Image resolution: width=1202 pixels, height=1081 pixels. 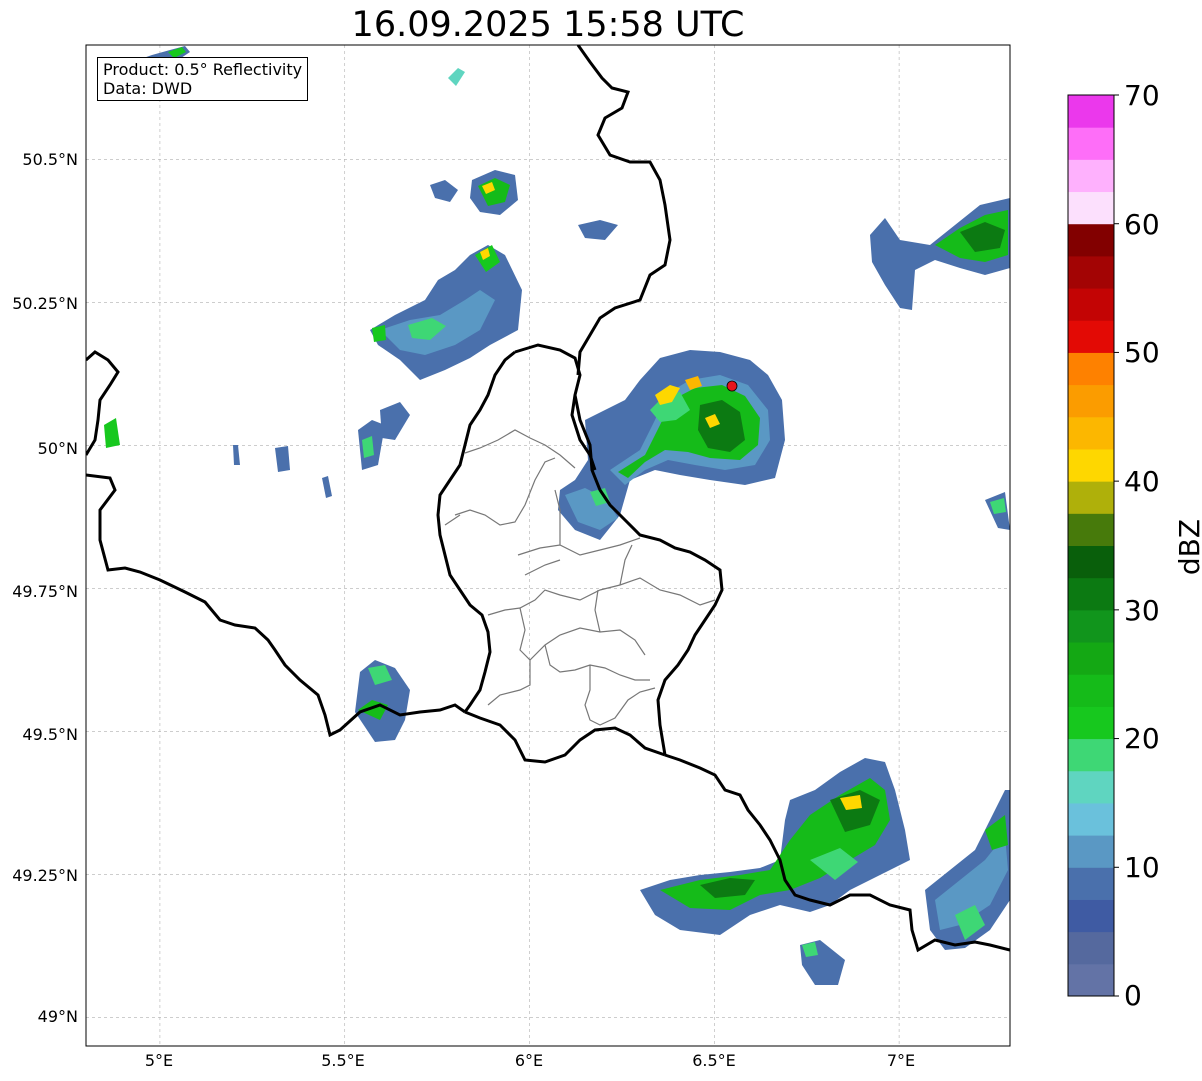 I want to click on colorbar-tick-label: 60, so click(x=1142, y=224).